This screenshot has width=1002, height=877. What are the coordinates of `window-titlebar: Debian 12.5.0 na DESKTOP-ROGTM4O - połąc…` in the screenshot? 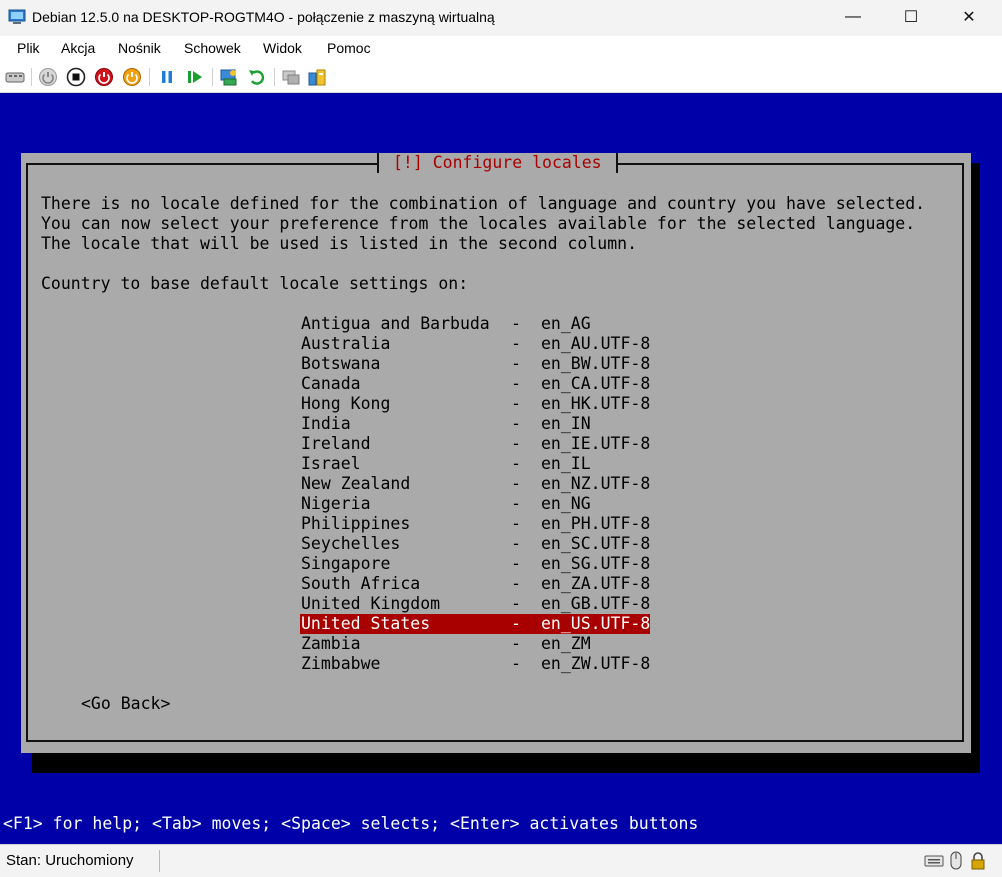 It's located at (501, 18).